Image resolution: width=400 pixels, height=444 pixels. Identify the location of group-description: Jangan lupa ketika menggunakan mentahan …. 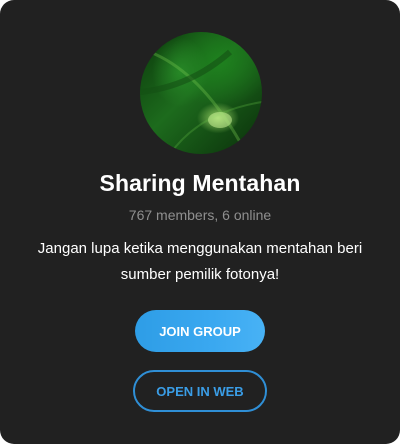
(200, 261).